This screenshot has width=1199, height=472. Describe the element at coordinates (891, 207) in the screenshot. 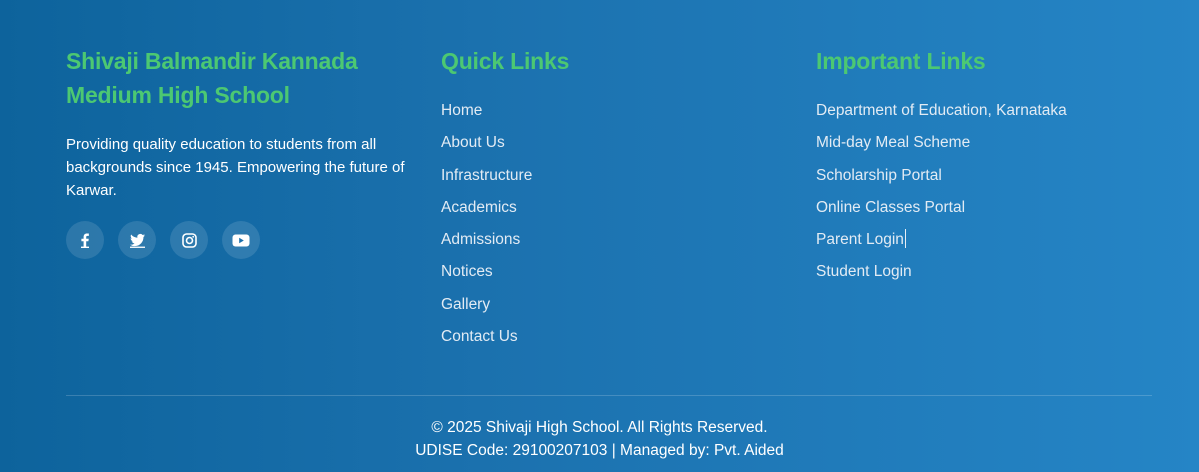

I see `important-link-label: Online Classes Portal` at that location.